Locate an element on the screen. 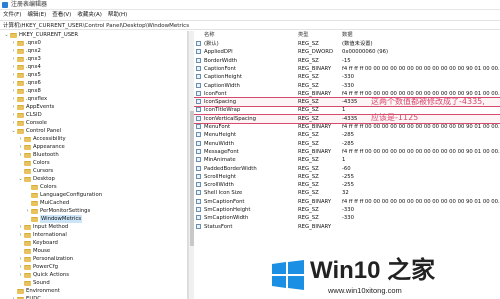 The image size is (500, 299). tree-item: › PowerCfg is located at coordinates (38, 267).